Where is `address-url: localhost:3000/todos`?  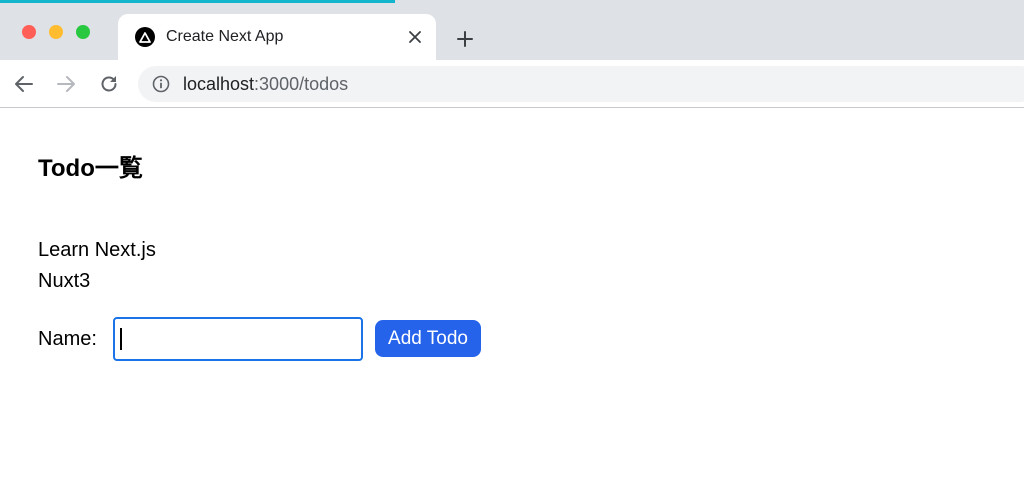
address-url: localhost:3000/todos is located at coordinates (265, 84).